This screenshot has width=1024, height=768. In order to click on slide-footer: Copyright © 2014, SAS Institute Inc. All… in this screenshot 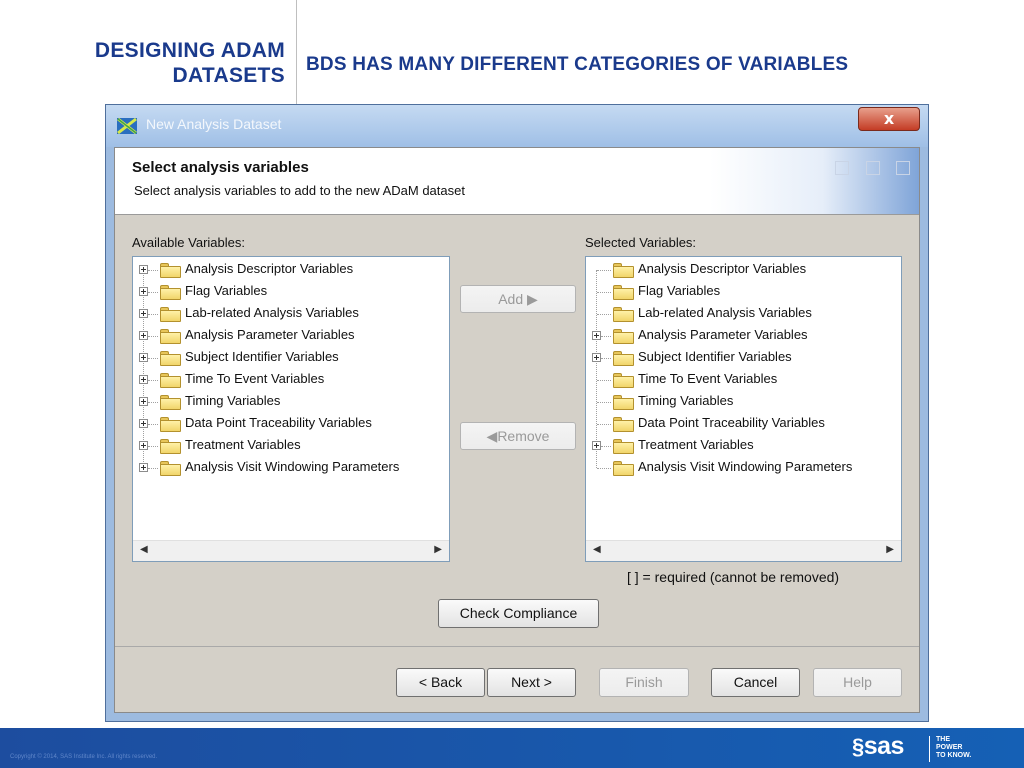, I will do `click(512, 748)`.